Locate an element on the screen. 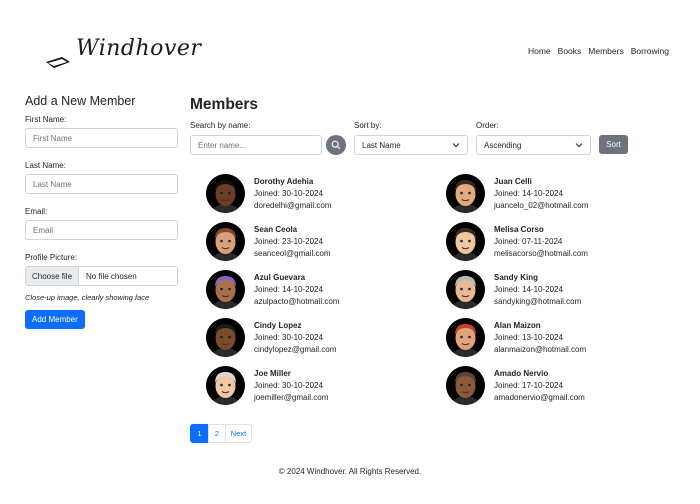  footer-copyright: © 2024 Windhover. All Rights Reserved. is located at coordinates (350, 471).